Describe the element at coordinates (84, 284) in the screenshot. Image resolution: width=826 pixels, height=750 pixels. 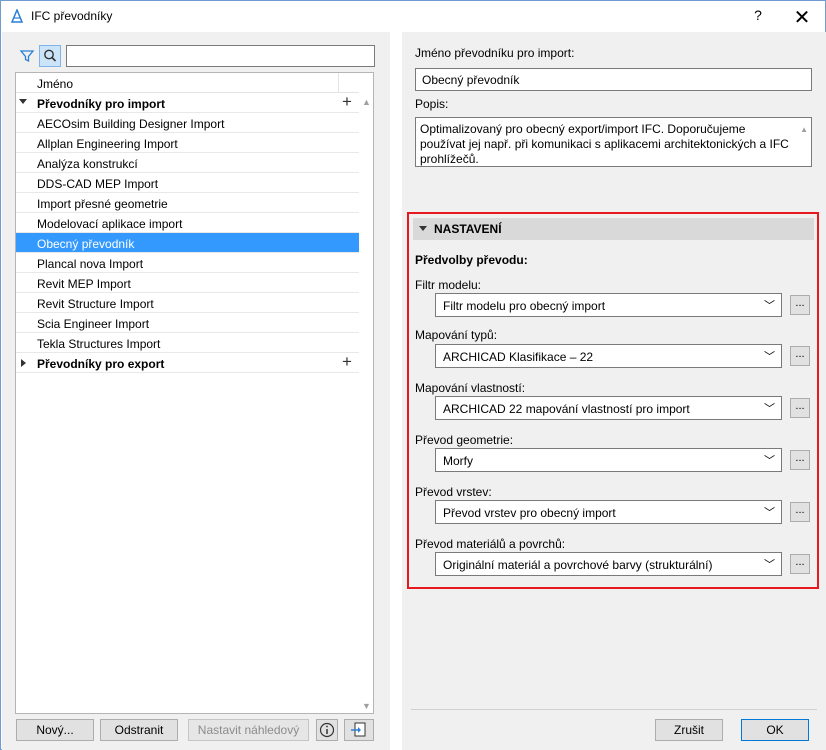
I see `list-item-label: Revit MEP Import` at that location.